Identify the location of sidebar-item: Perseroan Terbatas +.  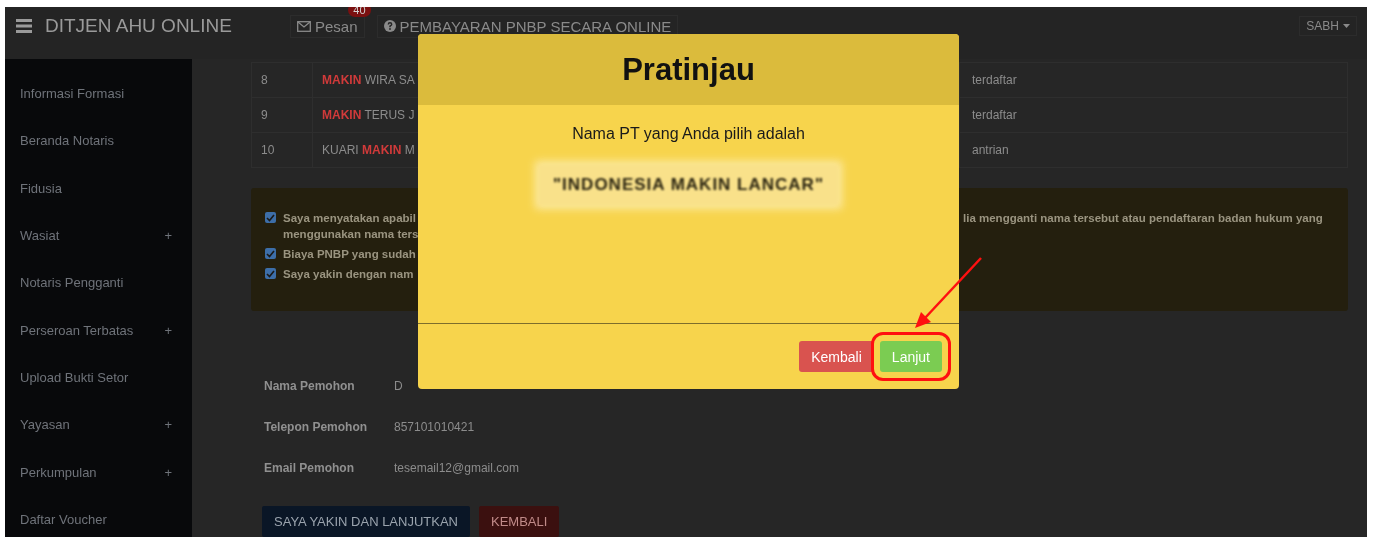
(98, 330).